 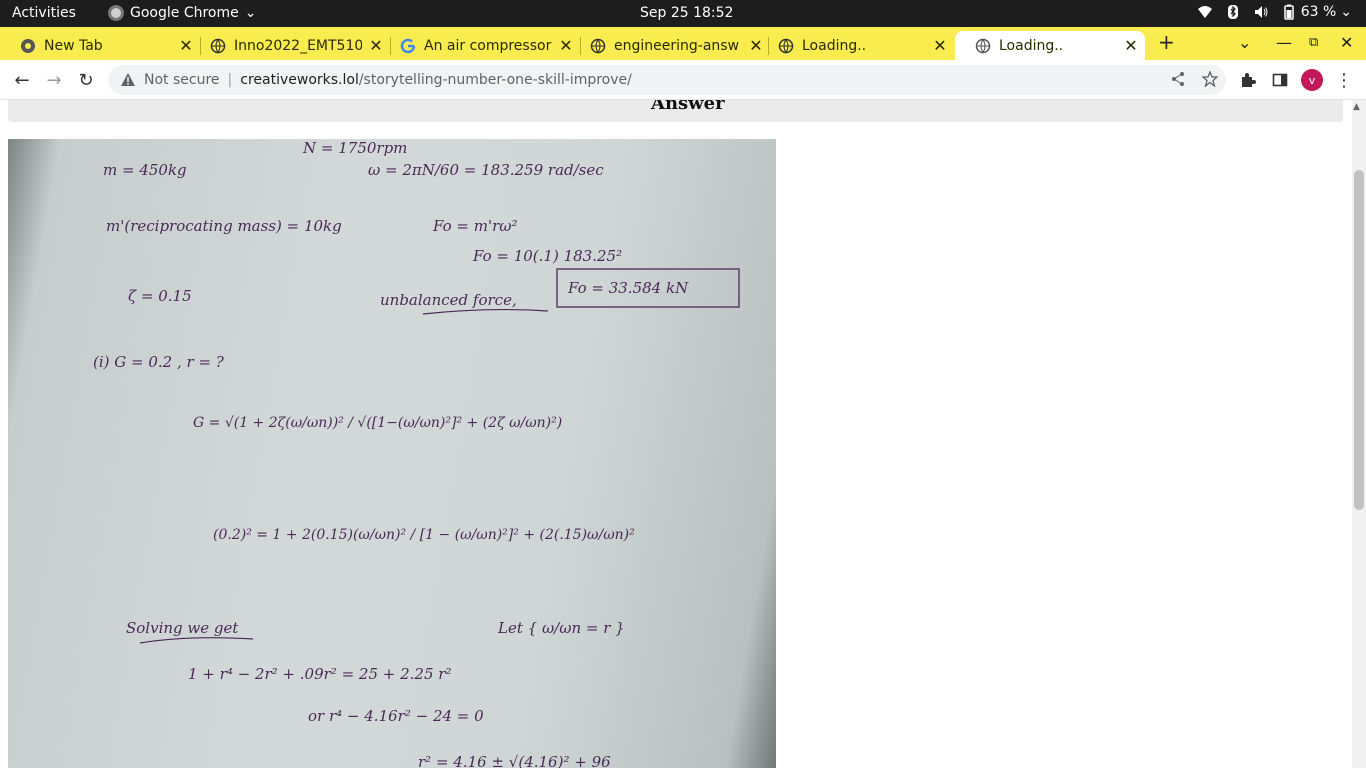 What do you see at coordinates (1313, 42) in the screenshot?
I see `restore-button: ⧉` at bounding box center [1313, 42].